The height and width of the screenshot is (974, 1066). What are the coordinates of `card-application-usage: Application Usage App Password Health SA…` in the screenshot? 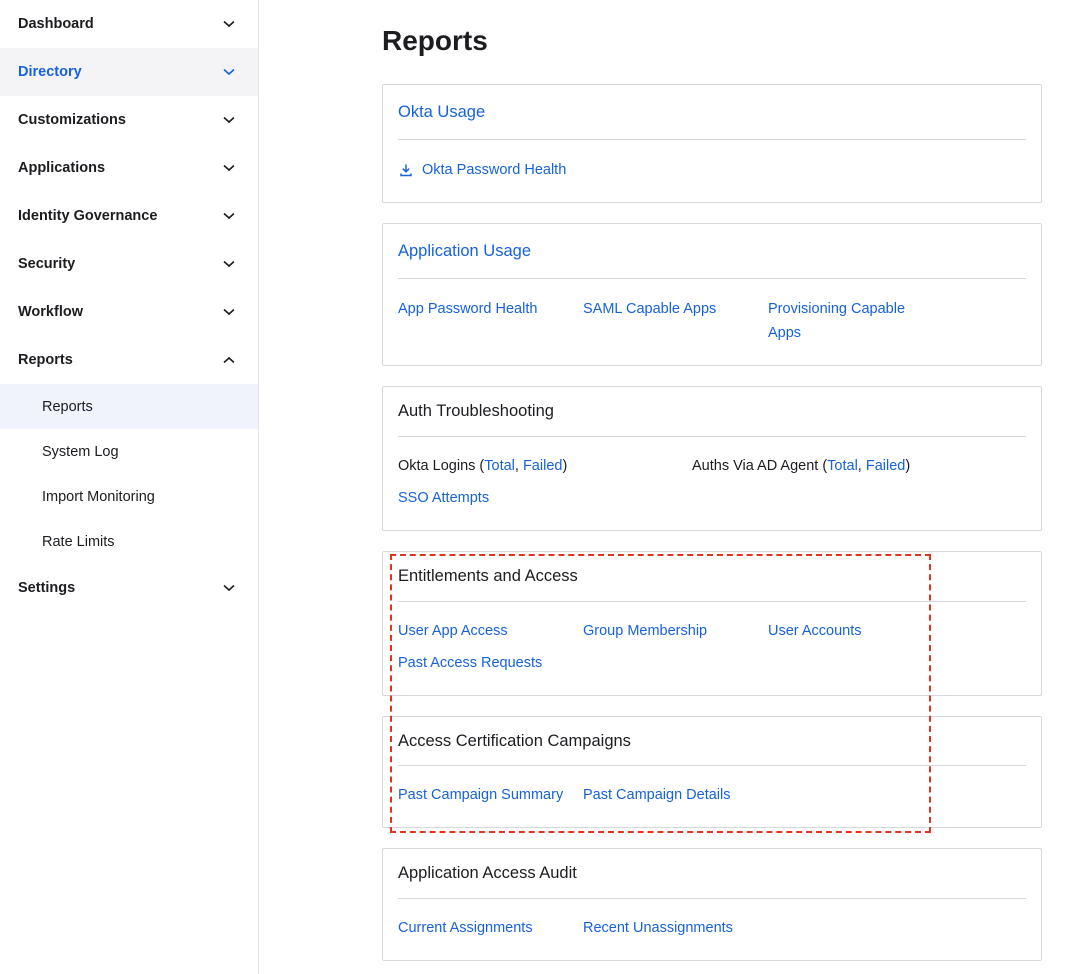 It's located at (712, 294).